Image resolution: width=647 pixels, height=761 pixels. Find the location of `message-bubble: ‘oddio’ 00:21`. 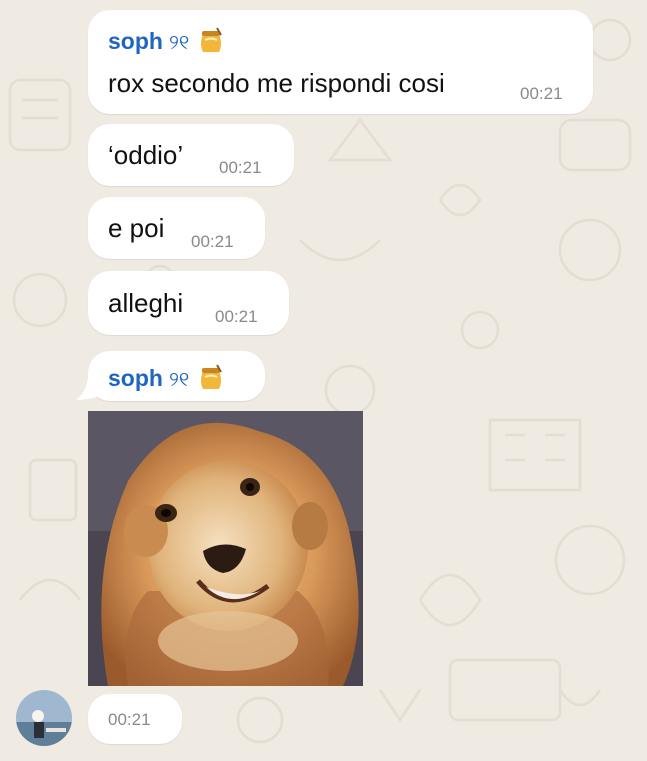

message-bubble: ‘oddio’ 00:21 is located at coordinates (191, 155).